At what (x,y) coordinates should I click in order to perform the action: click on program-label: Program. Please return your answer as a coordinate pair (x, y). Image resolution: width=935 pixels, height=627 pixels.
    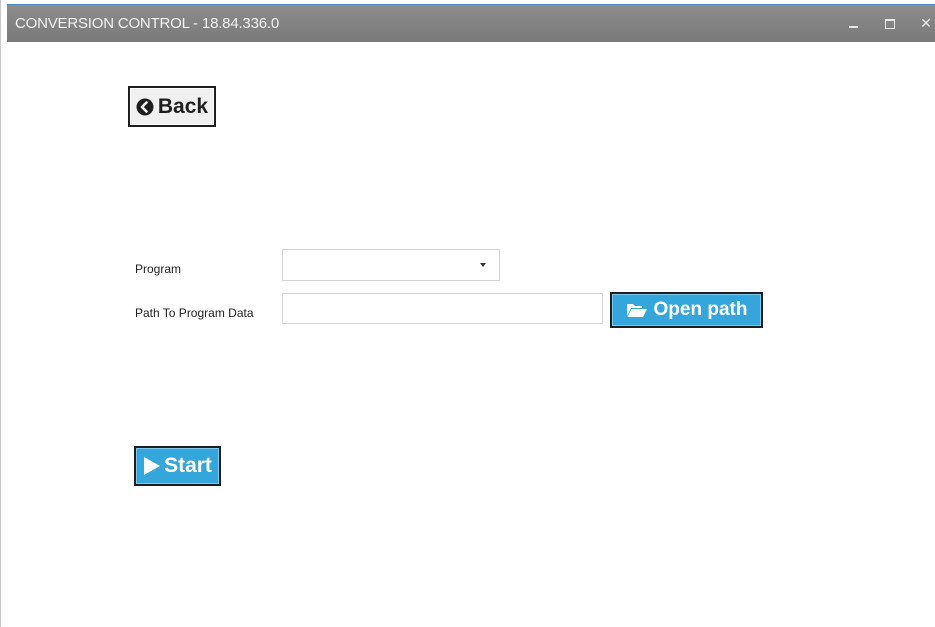
    Looking at the image, I should click on (158, 269).